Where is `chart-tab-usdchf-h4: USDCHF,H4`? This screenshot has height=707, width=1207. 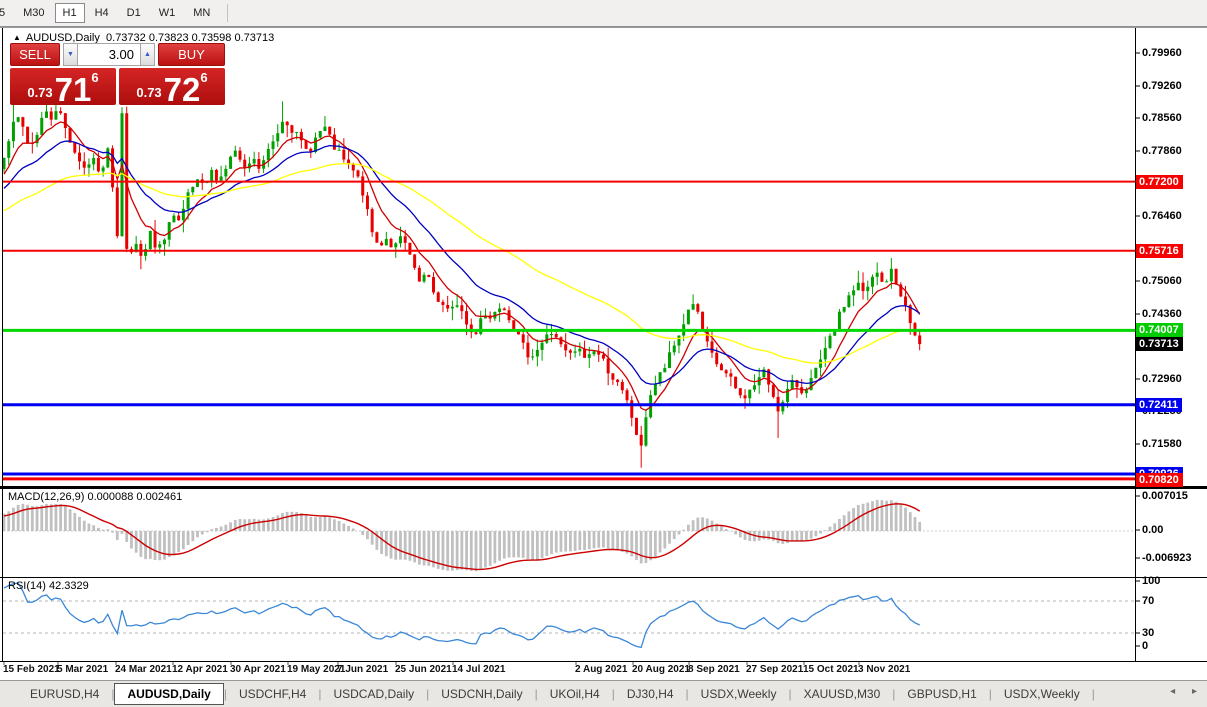
chart-tab-usdchf-h4: USDCHF,H4 is located at coordinates (272, 694).